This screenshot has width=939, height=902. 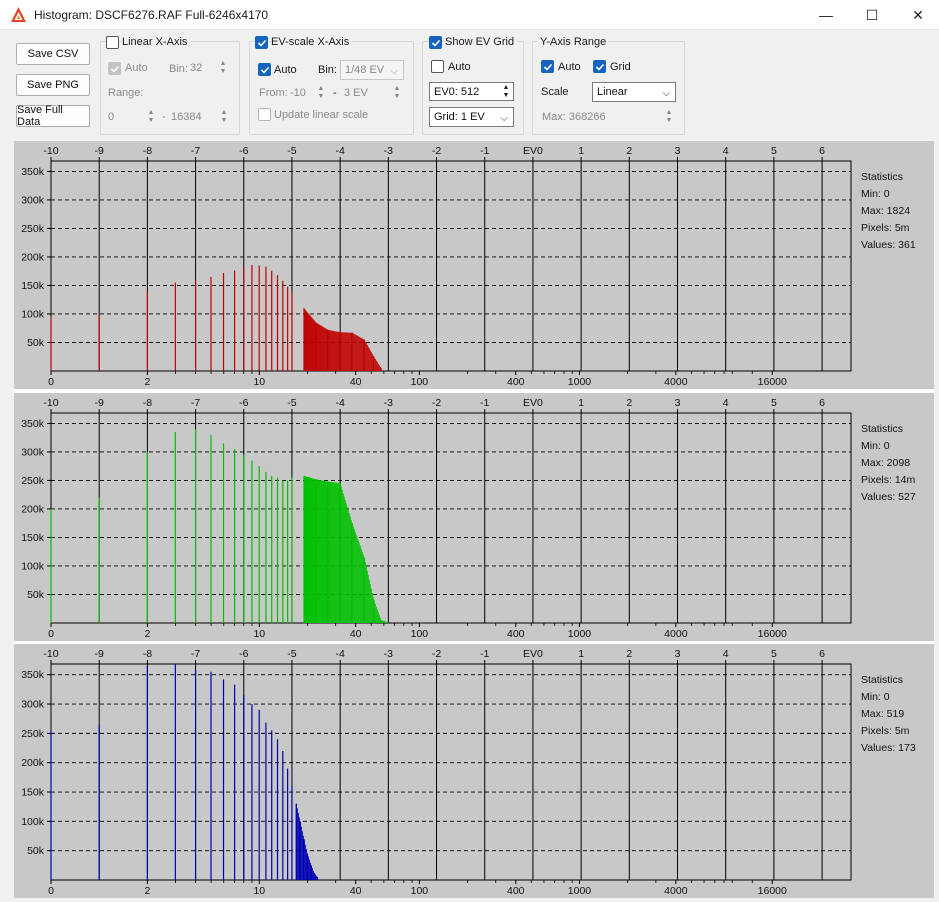 What do you see at coordinates (243, 403) in the screenshot?
I see `ev-tick-label: -6` at bounding box center [243, 403].